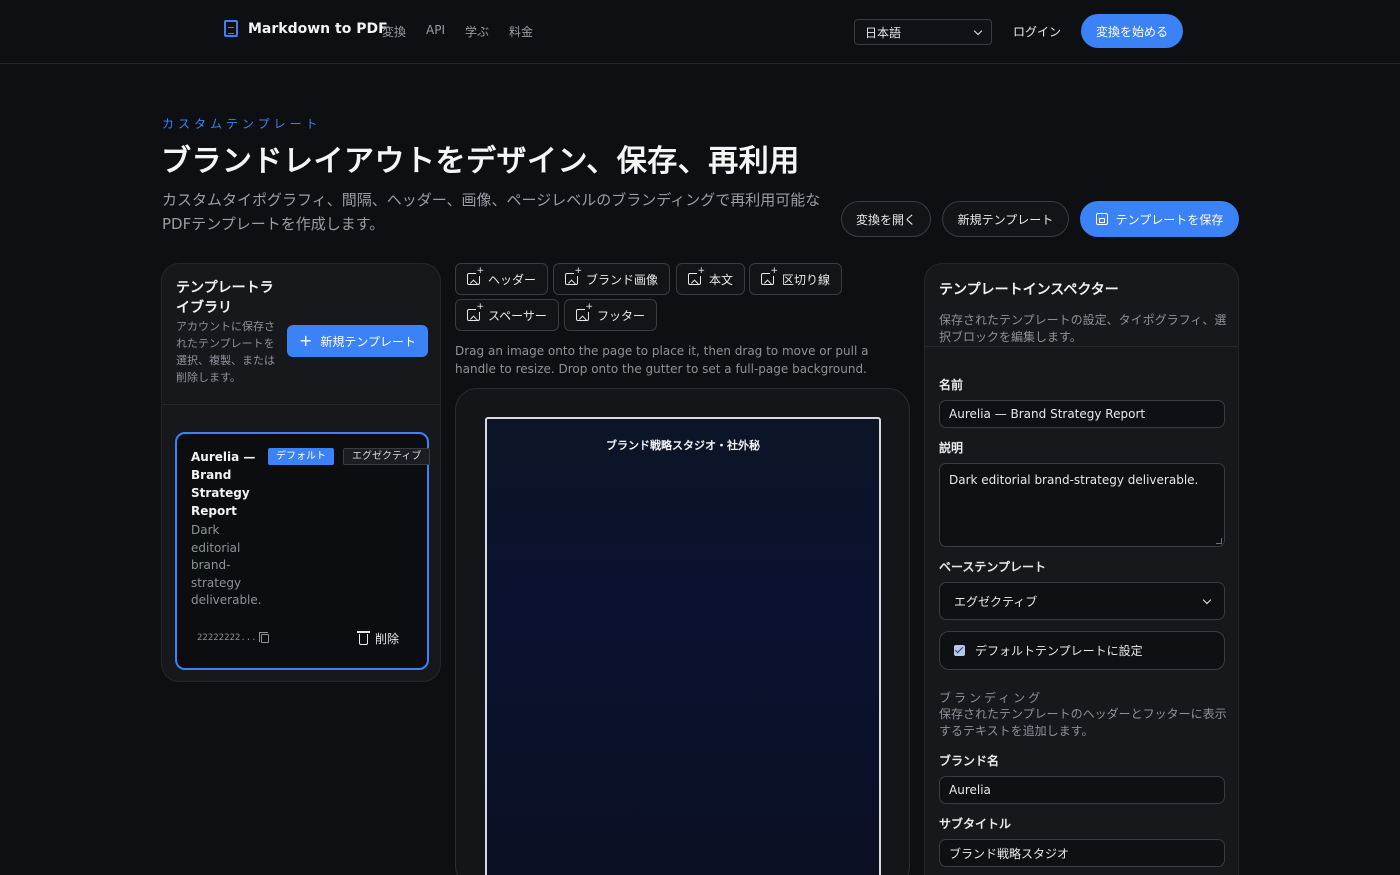 This screenshot has height=875, width=1400. What do you see at coordinates (1037, 31) in the screenshot?
I see `login-link: ログイン` at bounding box center [1037, 31].